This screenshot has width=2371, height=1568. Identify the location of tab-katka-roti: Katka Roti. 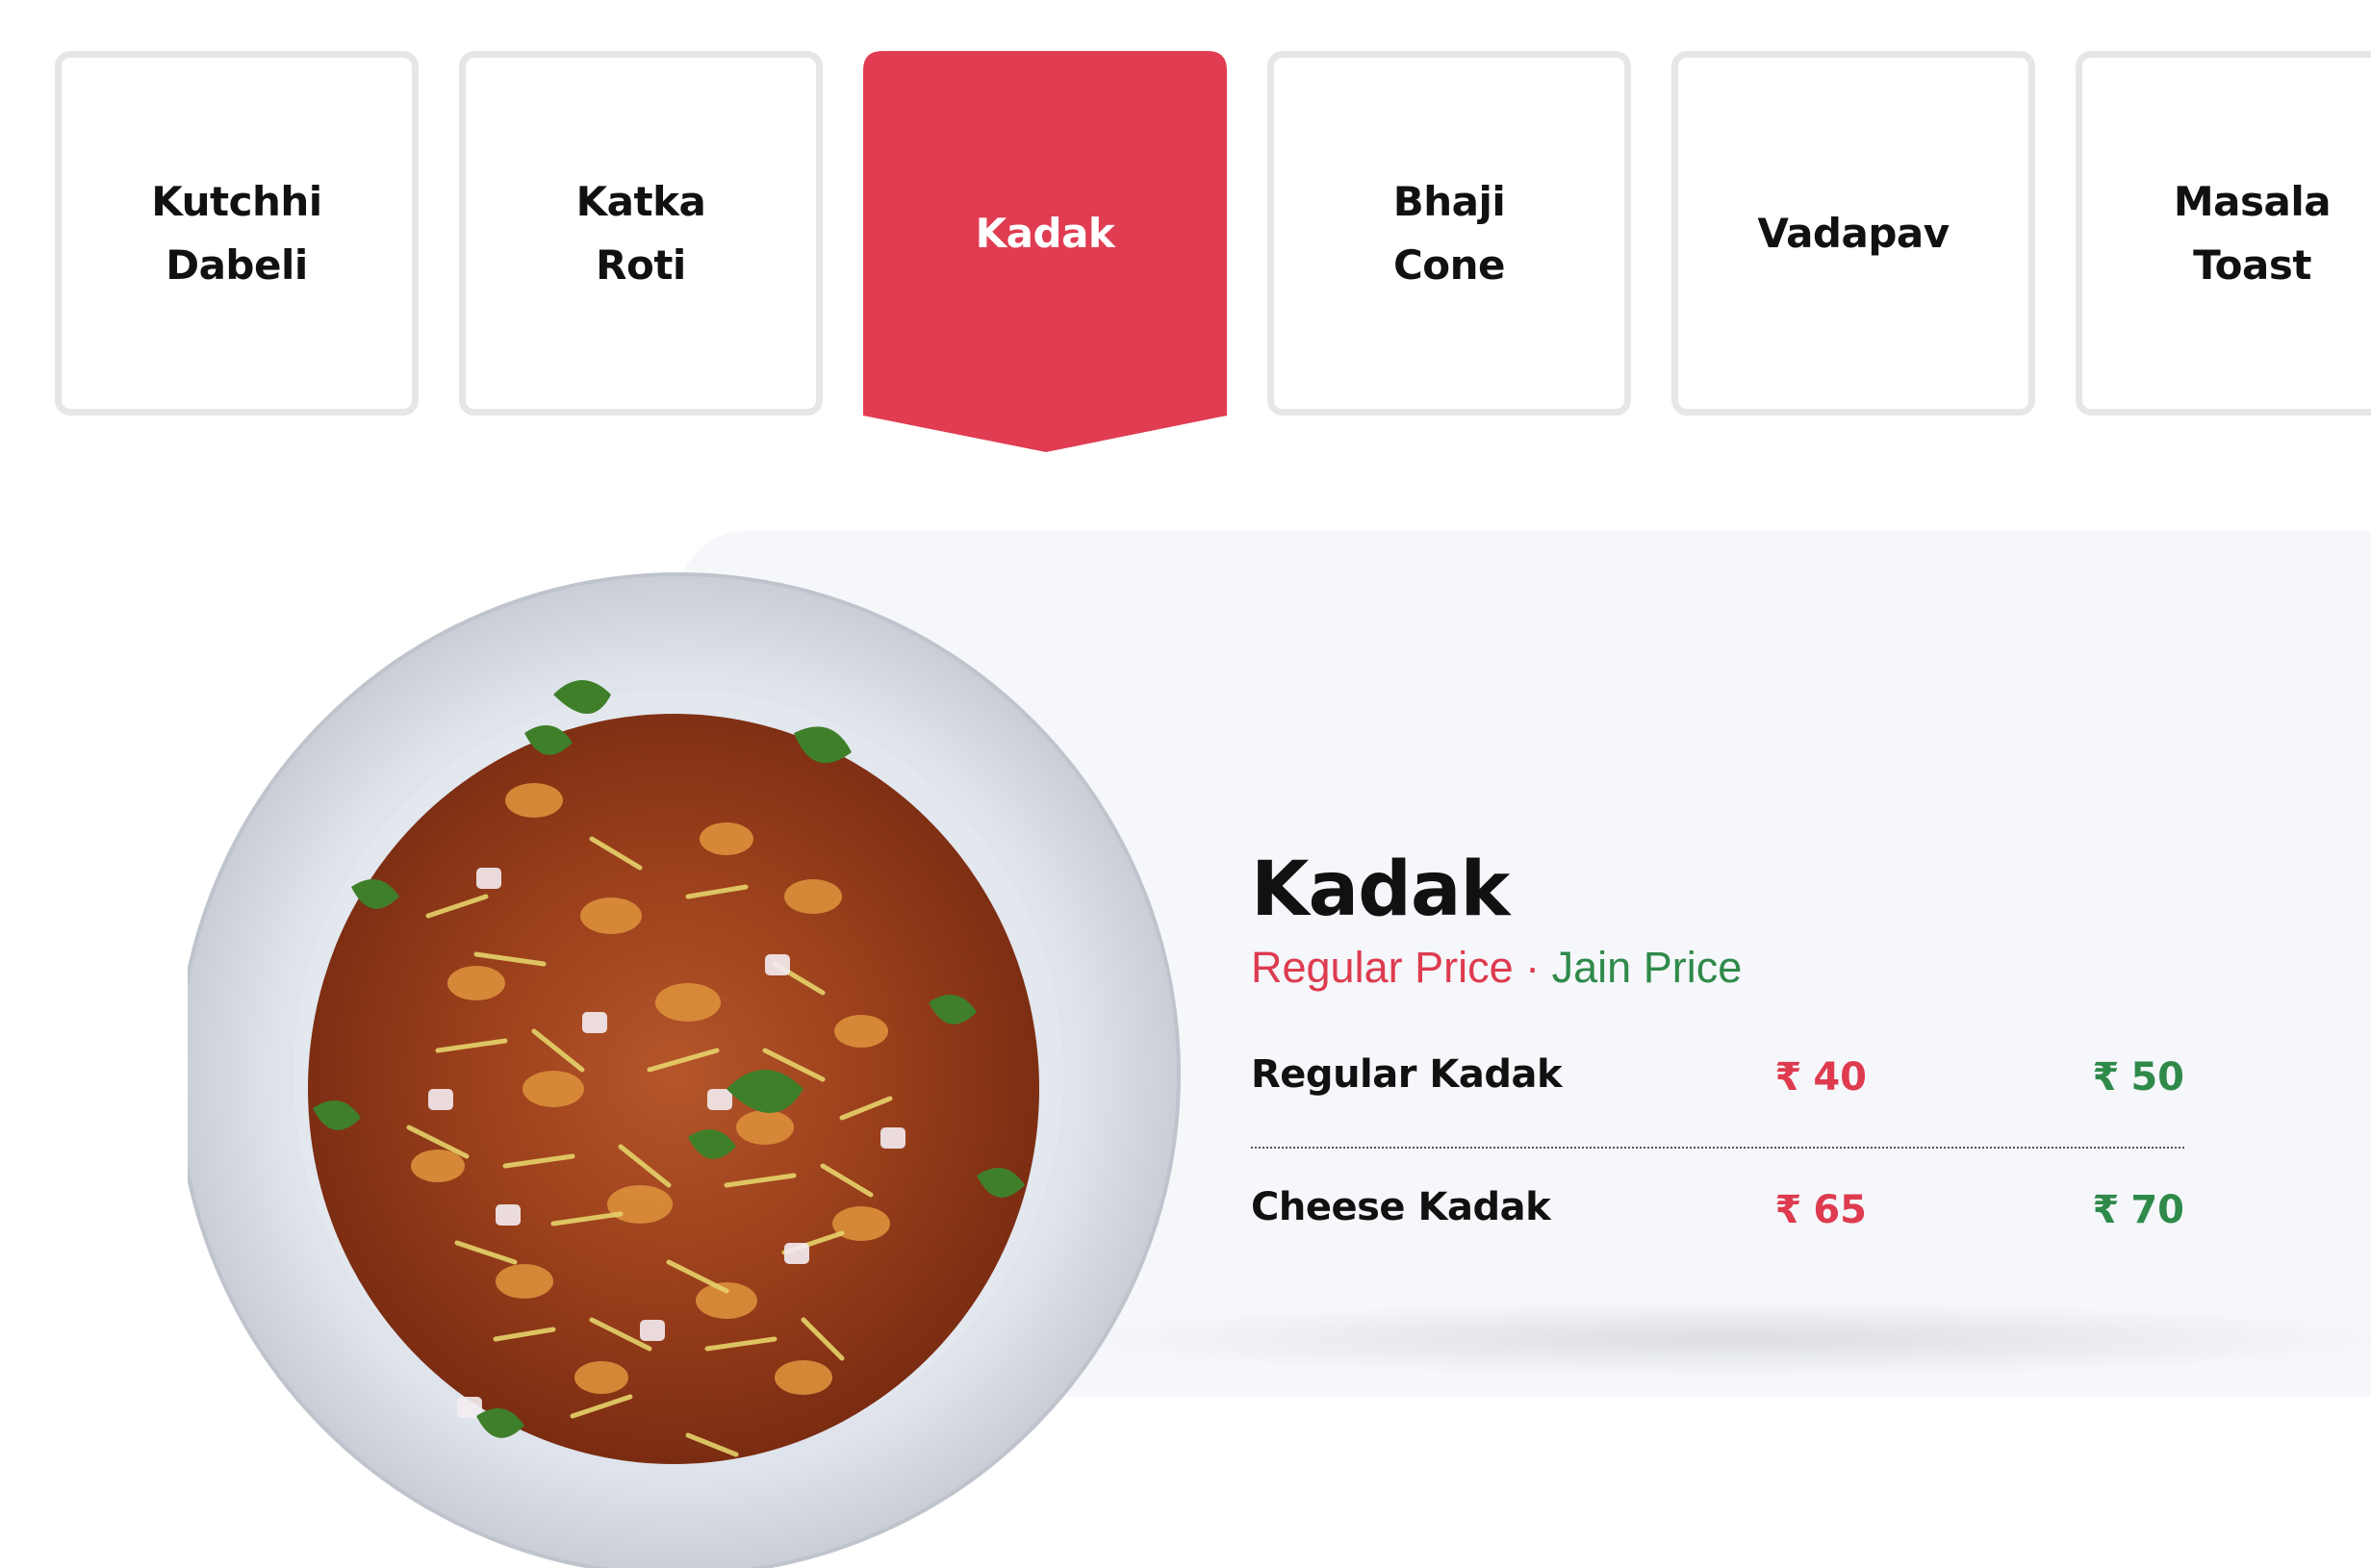
(641, 233).